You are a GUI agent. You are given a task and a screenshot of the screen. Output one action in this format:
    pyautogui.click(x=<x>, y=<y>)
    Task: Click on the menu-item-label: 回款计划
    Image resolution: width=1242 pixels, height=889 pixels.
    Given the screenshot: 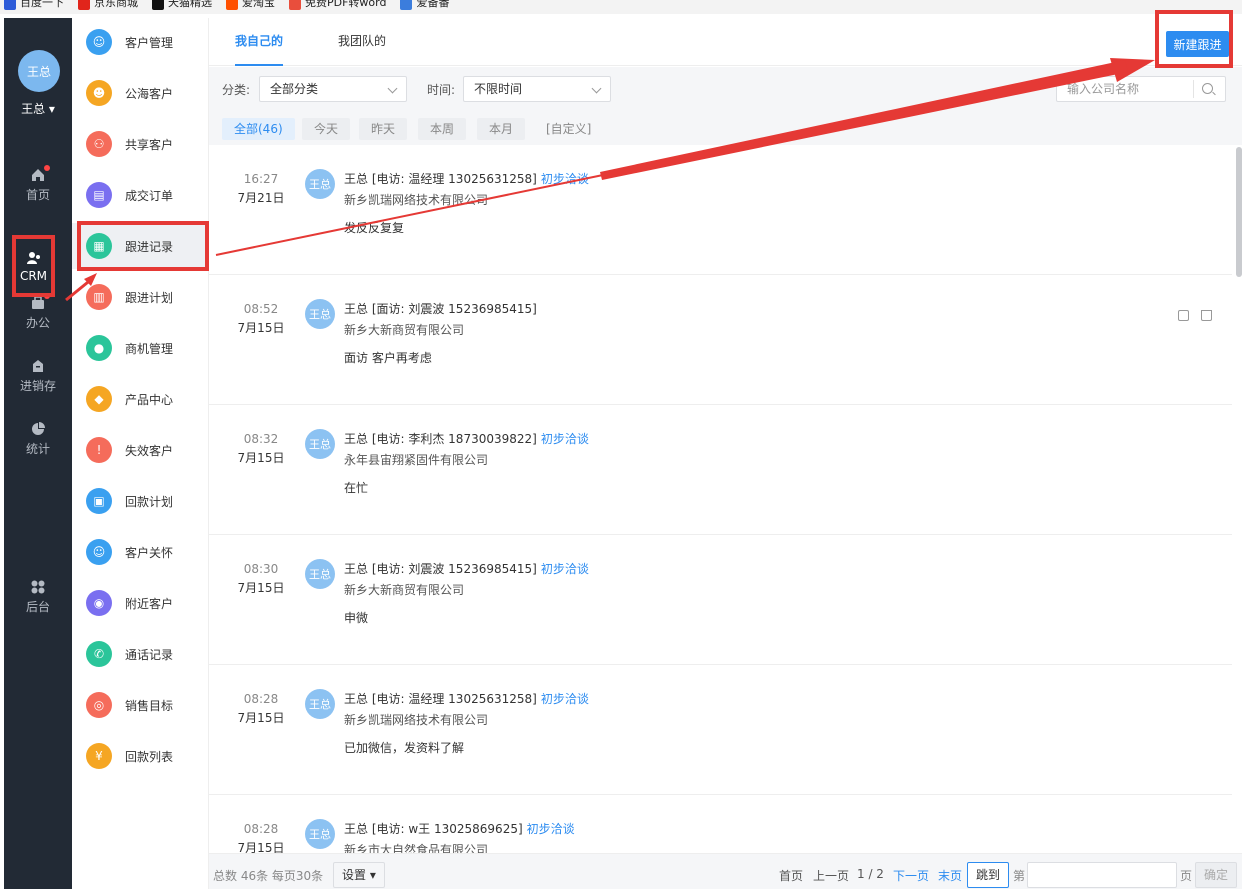 What is the action you would take?
    pyautogui.click(x=149, y=501)
    